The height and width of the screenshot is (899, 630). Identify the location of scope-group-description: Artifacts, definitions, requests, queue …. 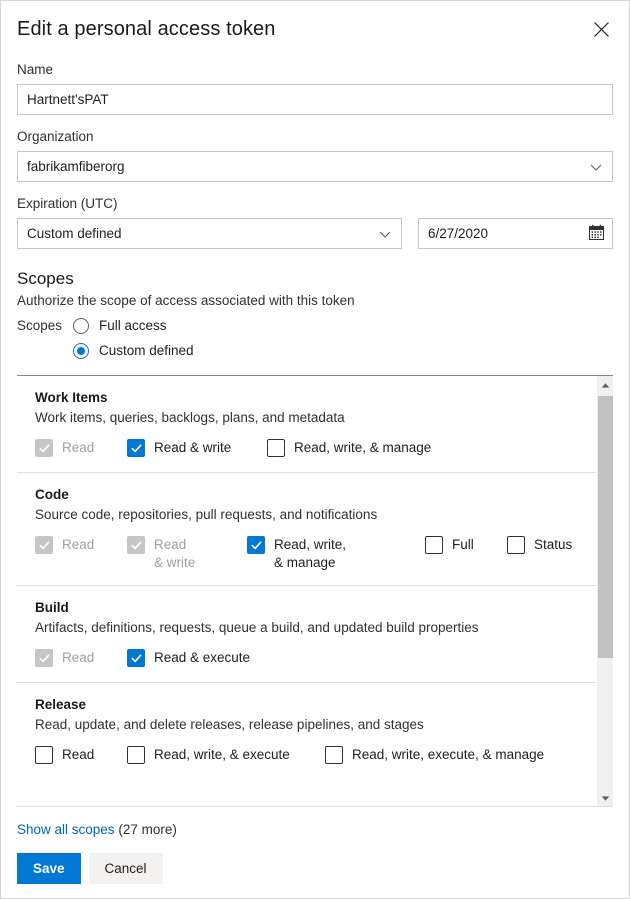
(257, 627).